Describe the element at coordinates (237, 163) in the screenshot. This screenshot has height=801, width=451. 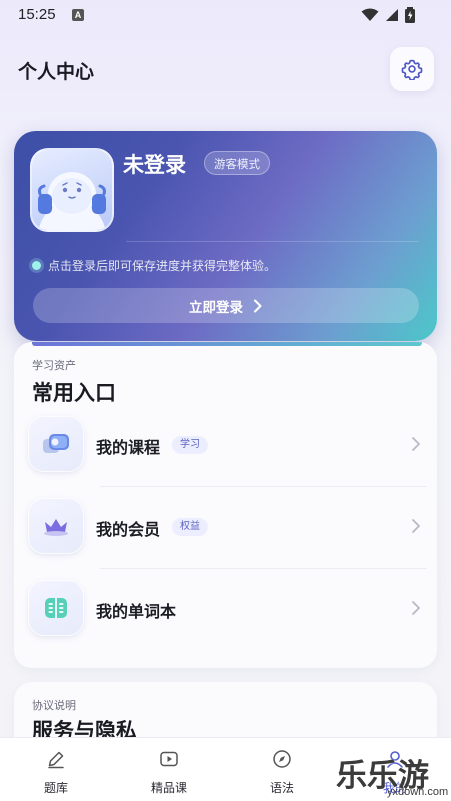
I see `guest-mode-badge: 游客模式` at that location.